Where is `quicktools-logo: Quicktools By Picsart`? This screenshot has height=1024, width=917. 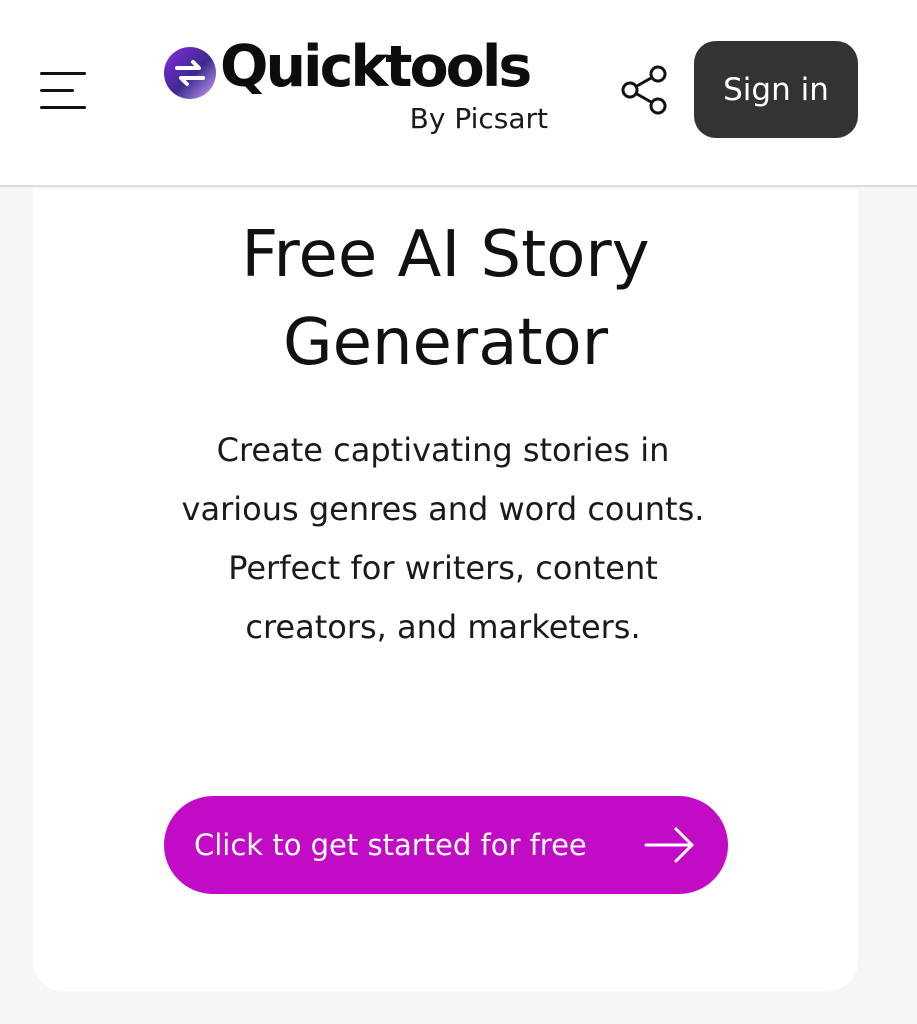
quicktools-logo: Quicktools By Picsart is located at coordinates (360, 93).